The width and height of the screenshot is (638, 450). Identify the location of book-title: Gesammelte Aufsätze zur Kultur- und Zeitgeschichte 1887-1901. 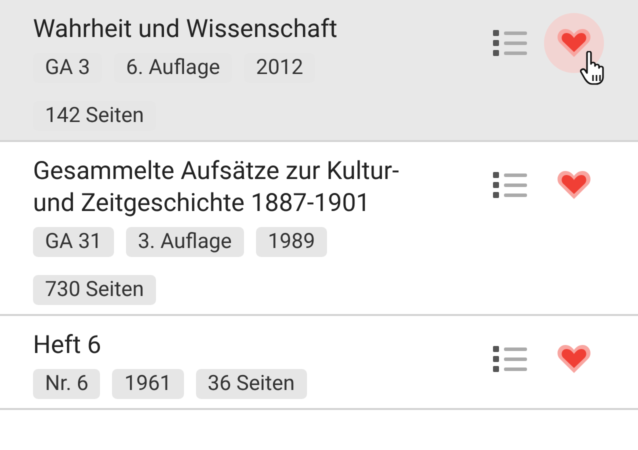
(216, 188).